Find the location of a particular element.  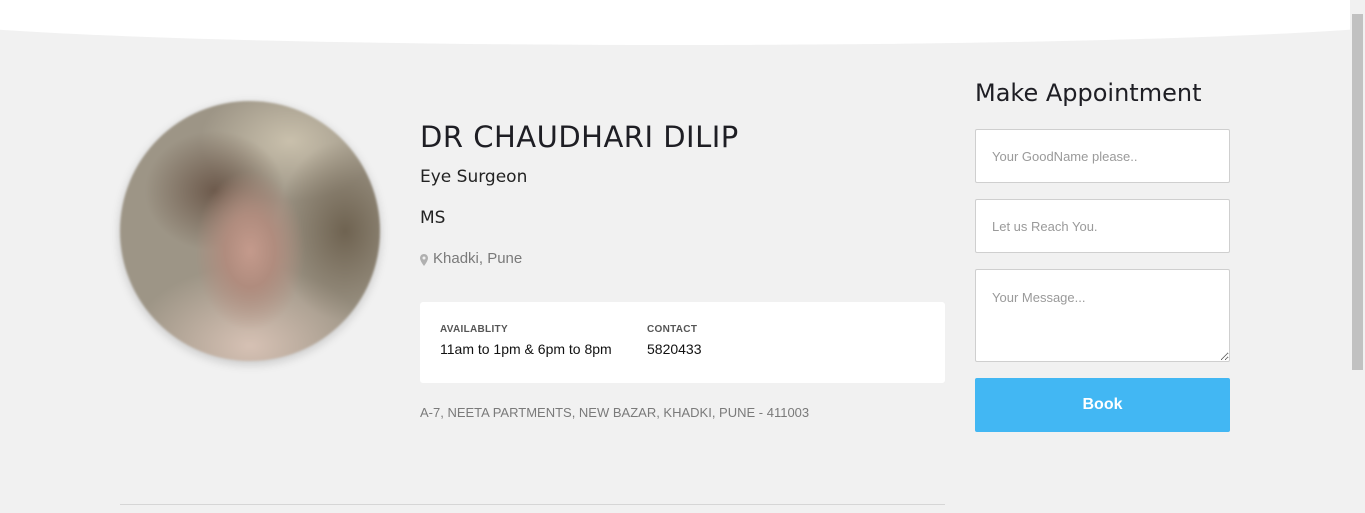

availability-label: AVAILABLITY is located at coordinates (474, 329).